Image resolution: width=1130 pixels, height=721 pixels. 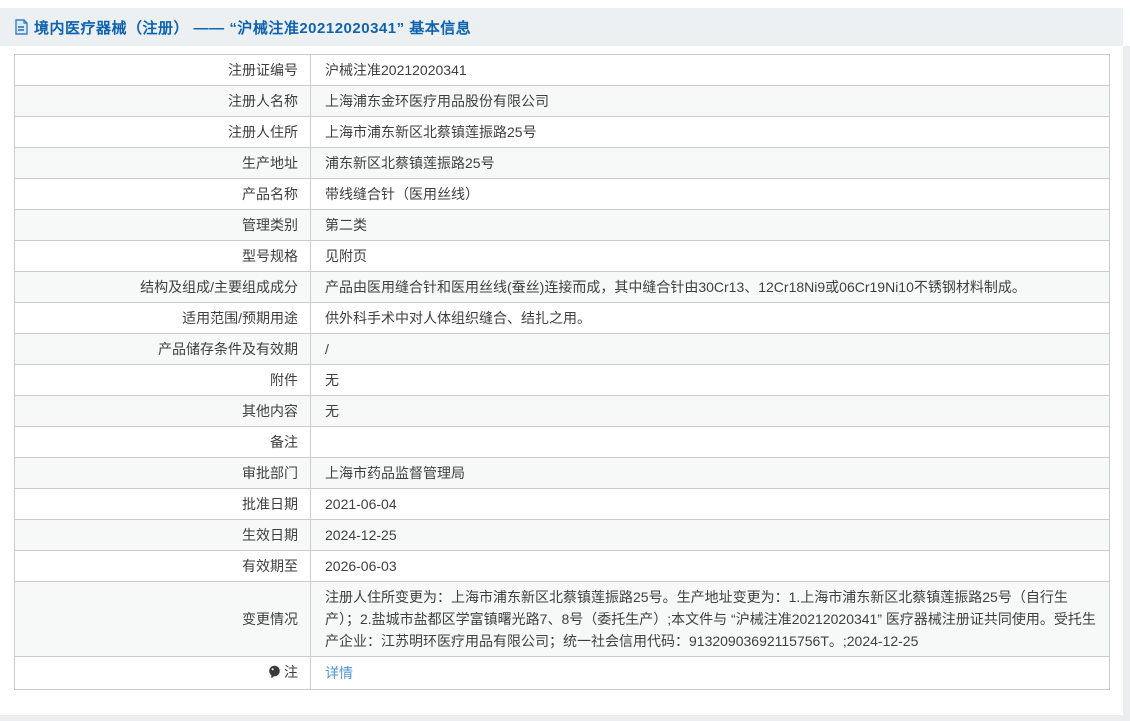 What do you see at coordinates (339, 673) in the screenshot?
I see `detail-link: 详情` at bounding box center [339, 673].